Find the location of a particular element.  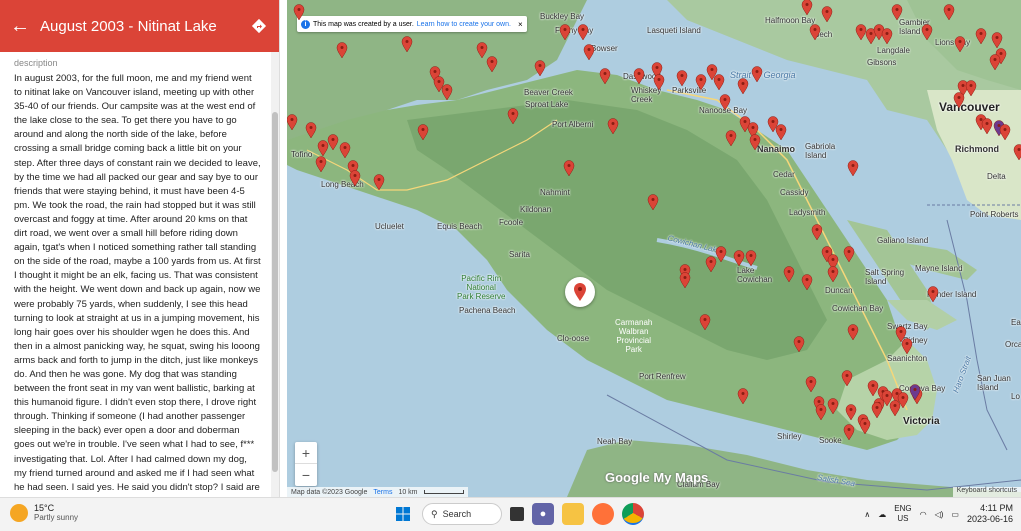

wifi-icon: ◠ is located at coordinates (923, 514).